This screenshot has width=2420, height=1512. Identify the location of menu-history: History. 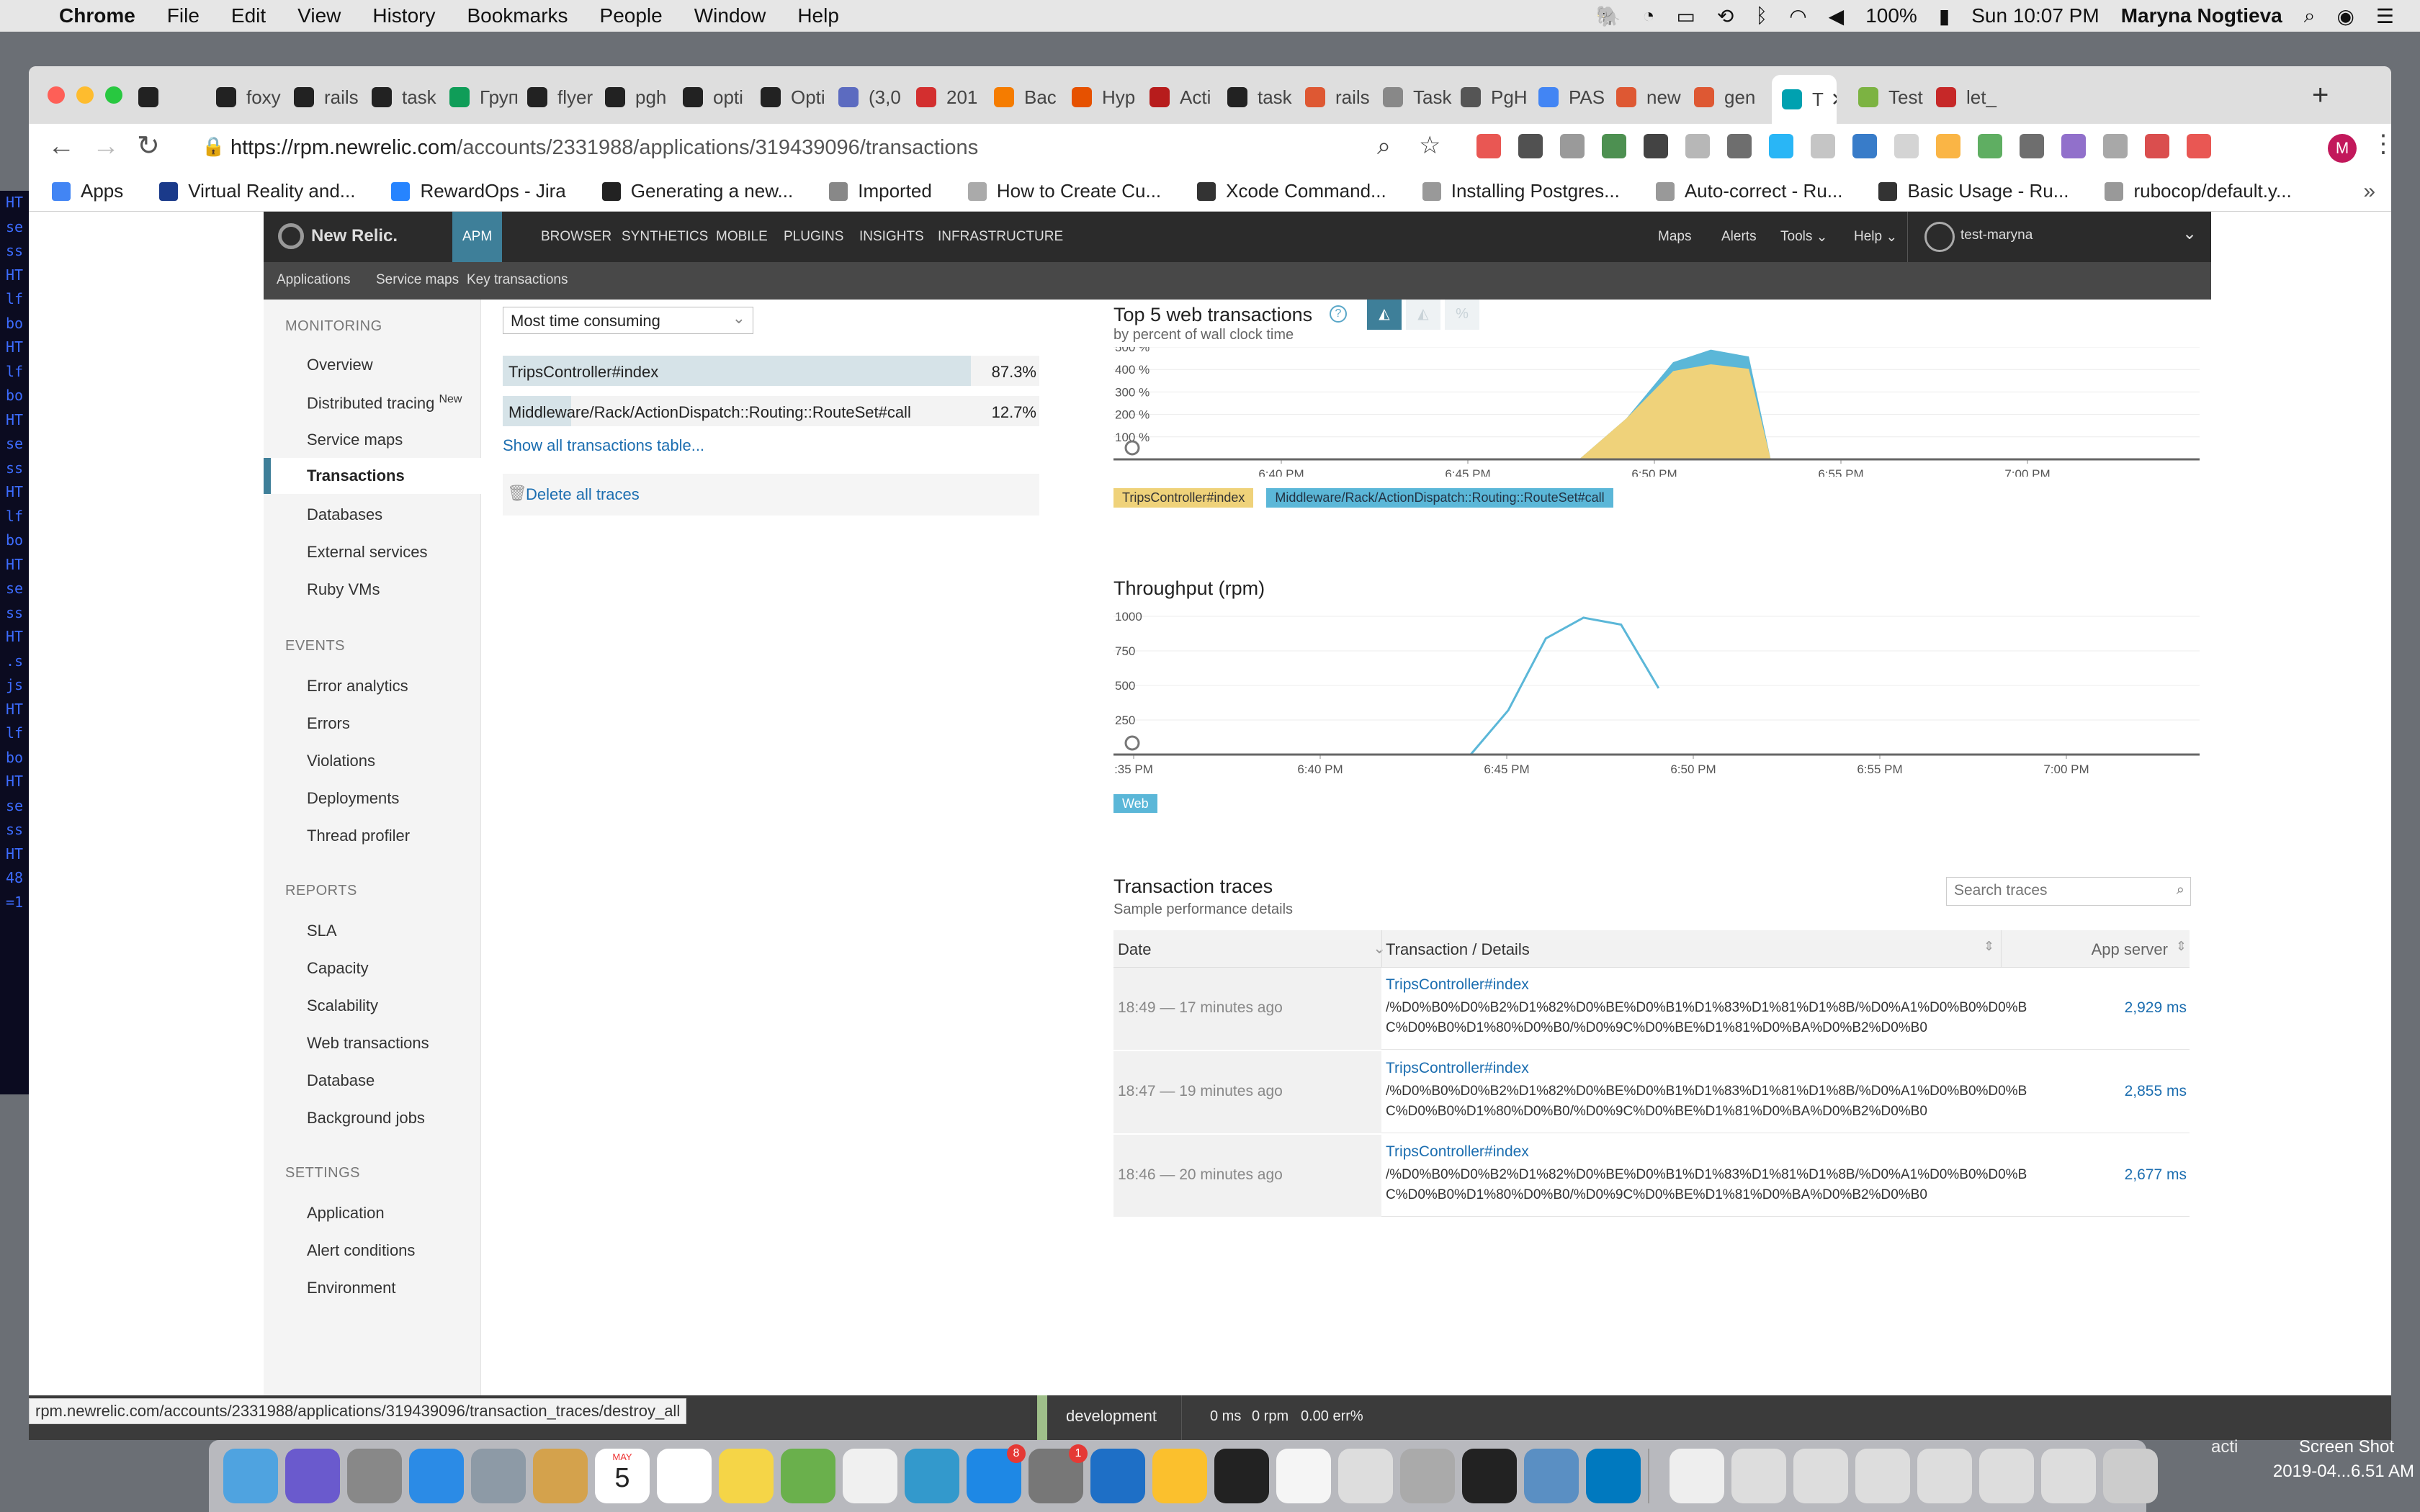
(403, 15).